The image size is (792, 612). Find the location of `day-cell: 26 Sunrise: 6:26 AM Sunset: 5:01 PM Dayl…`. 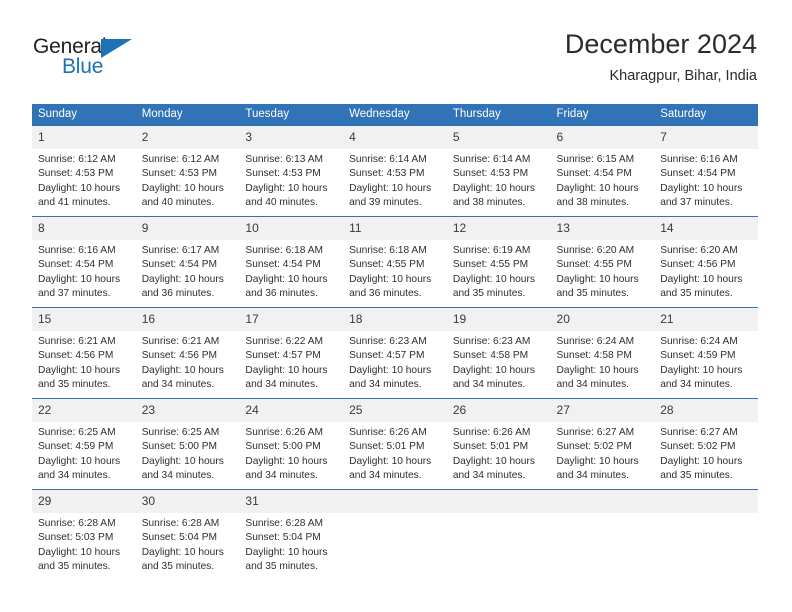

day-cell: 26 Sunrise: 6:26 AM Sunset: 5:01 PM Dayl… is located at coordinates (498, 444).